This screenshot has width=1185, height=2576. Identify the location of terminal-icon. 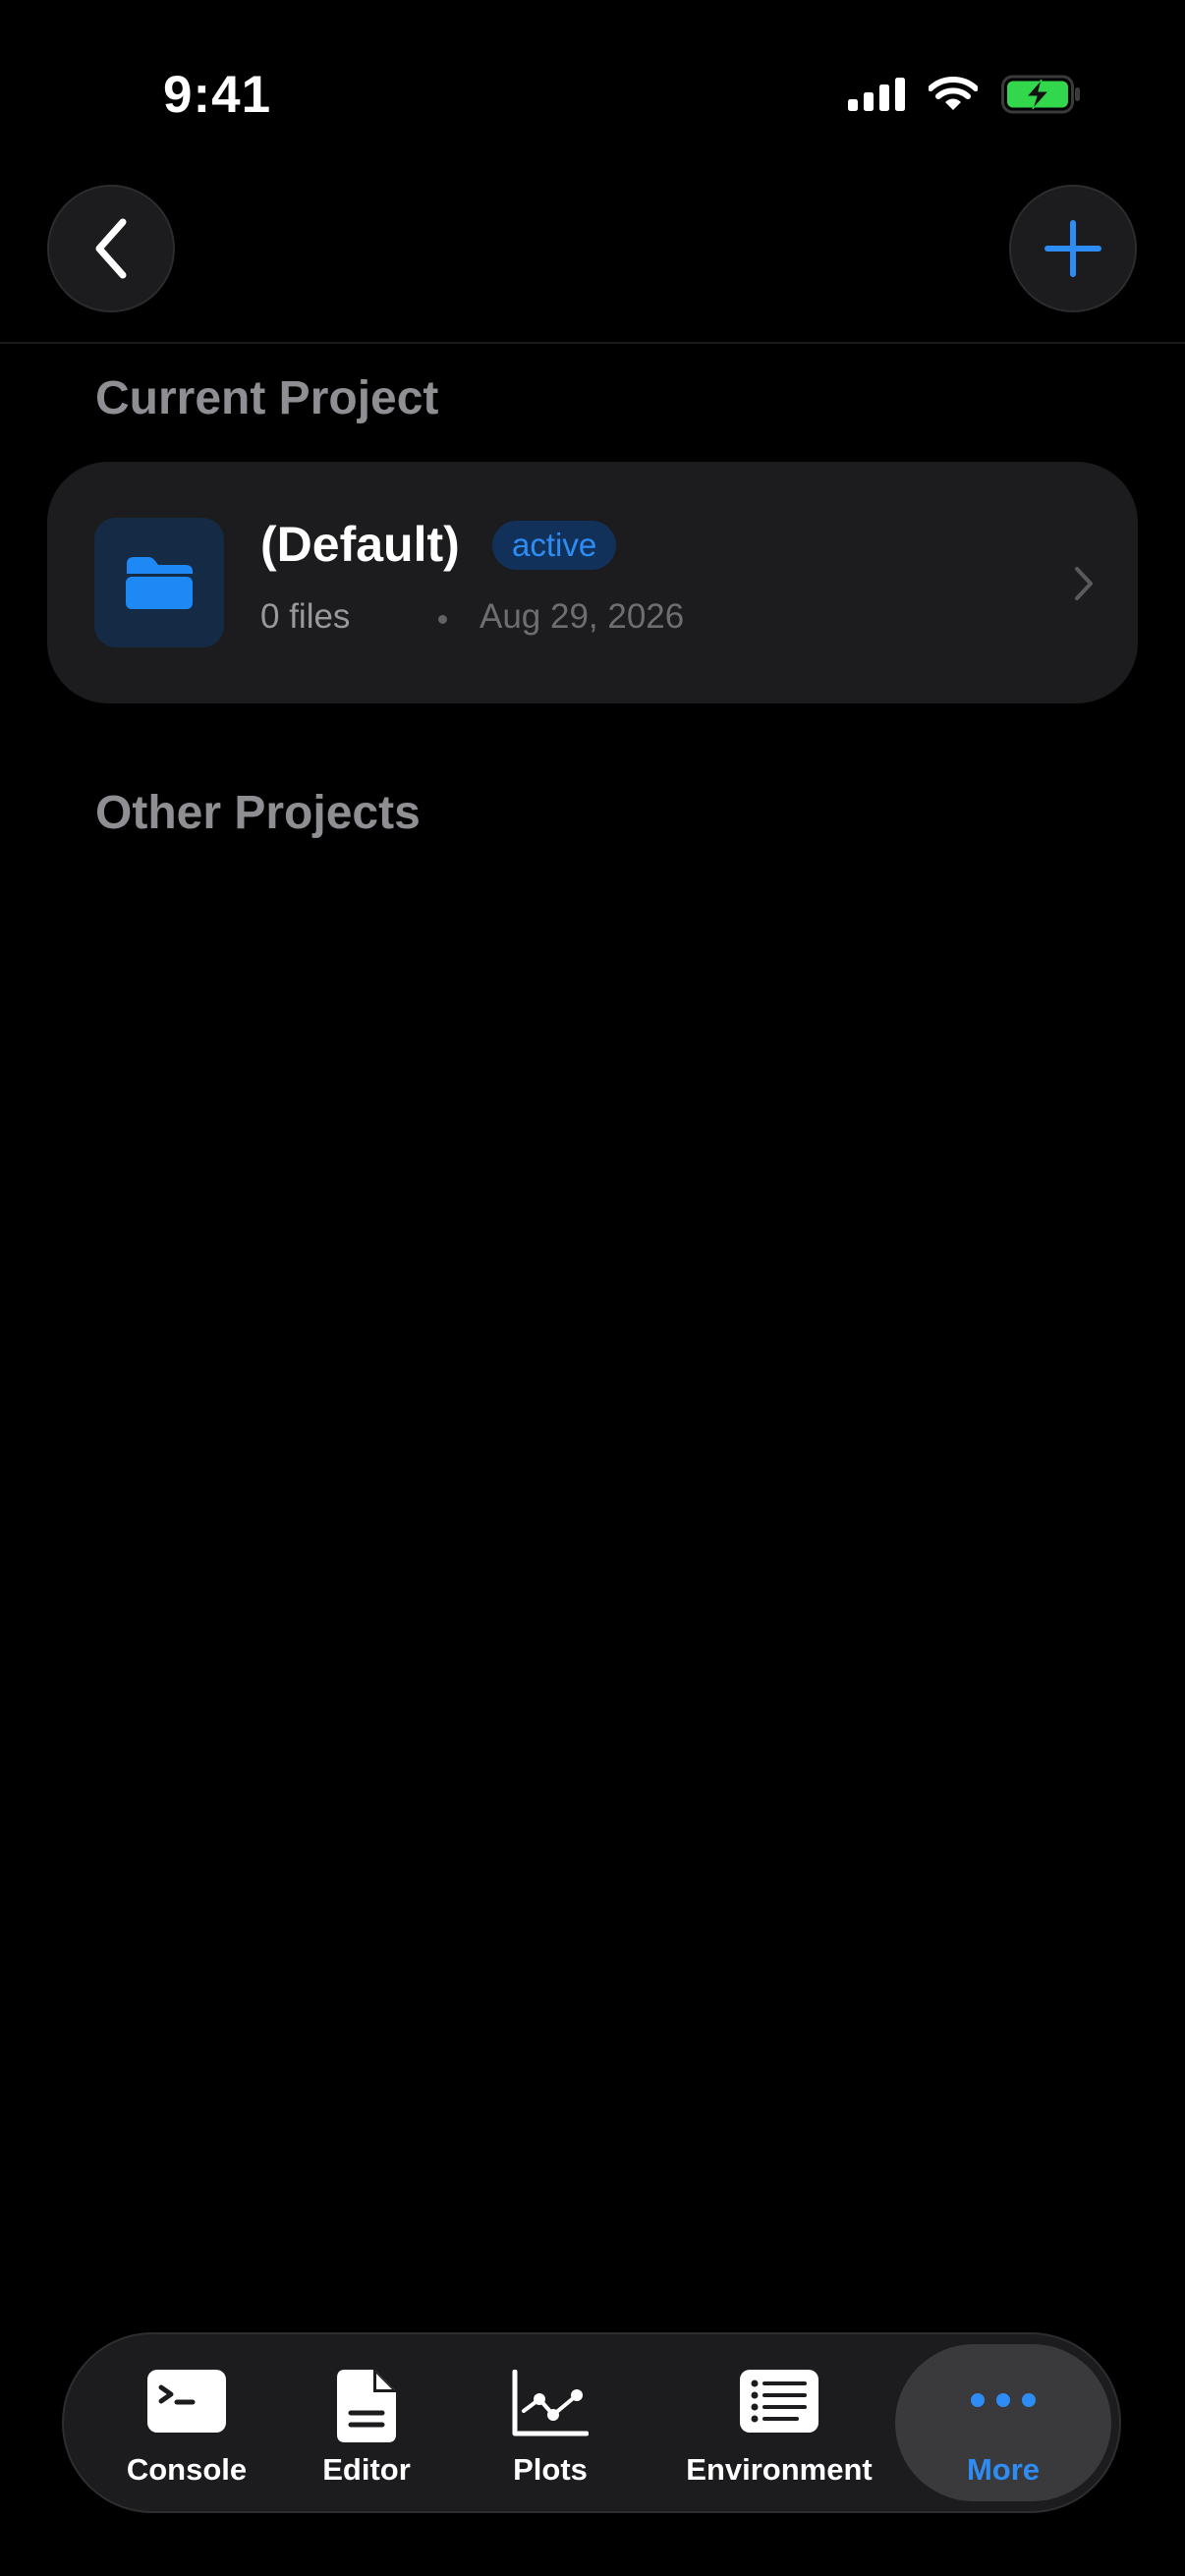
(186, 2401).